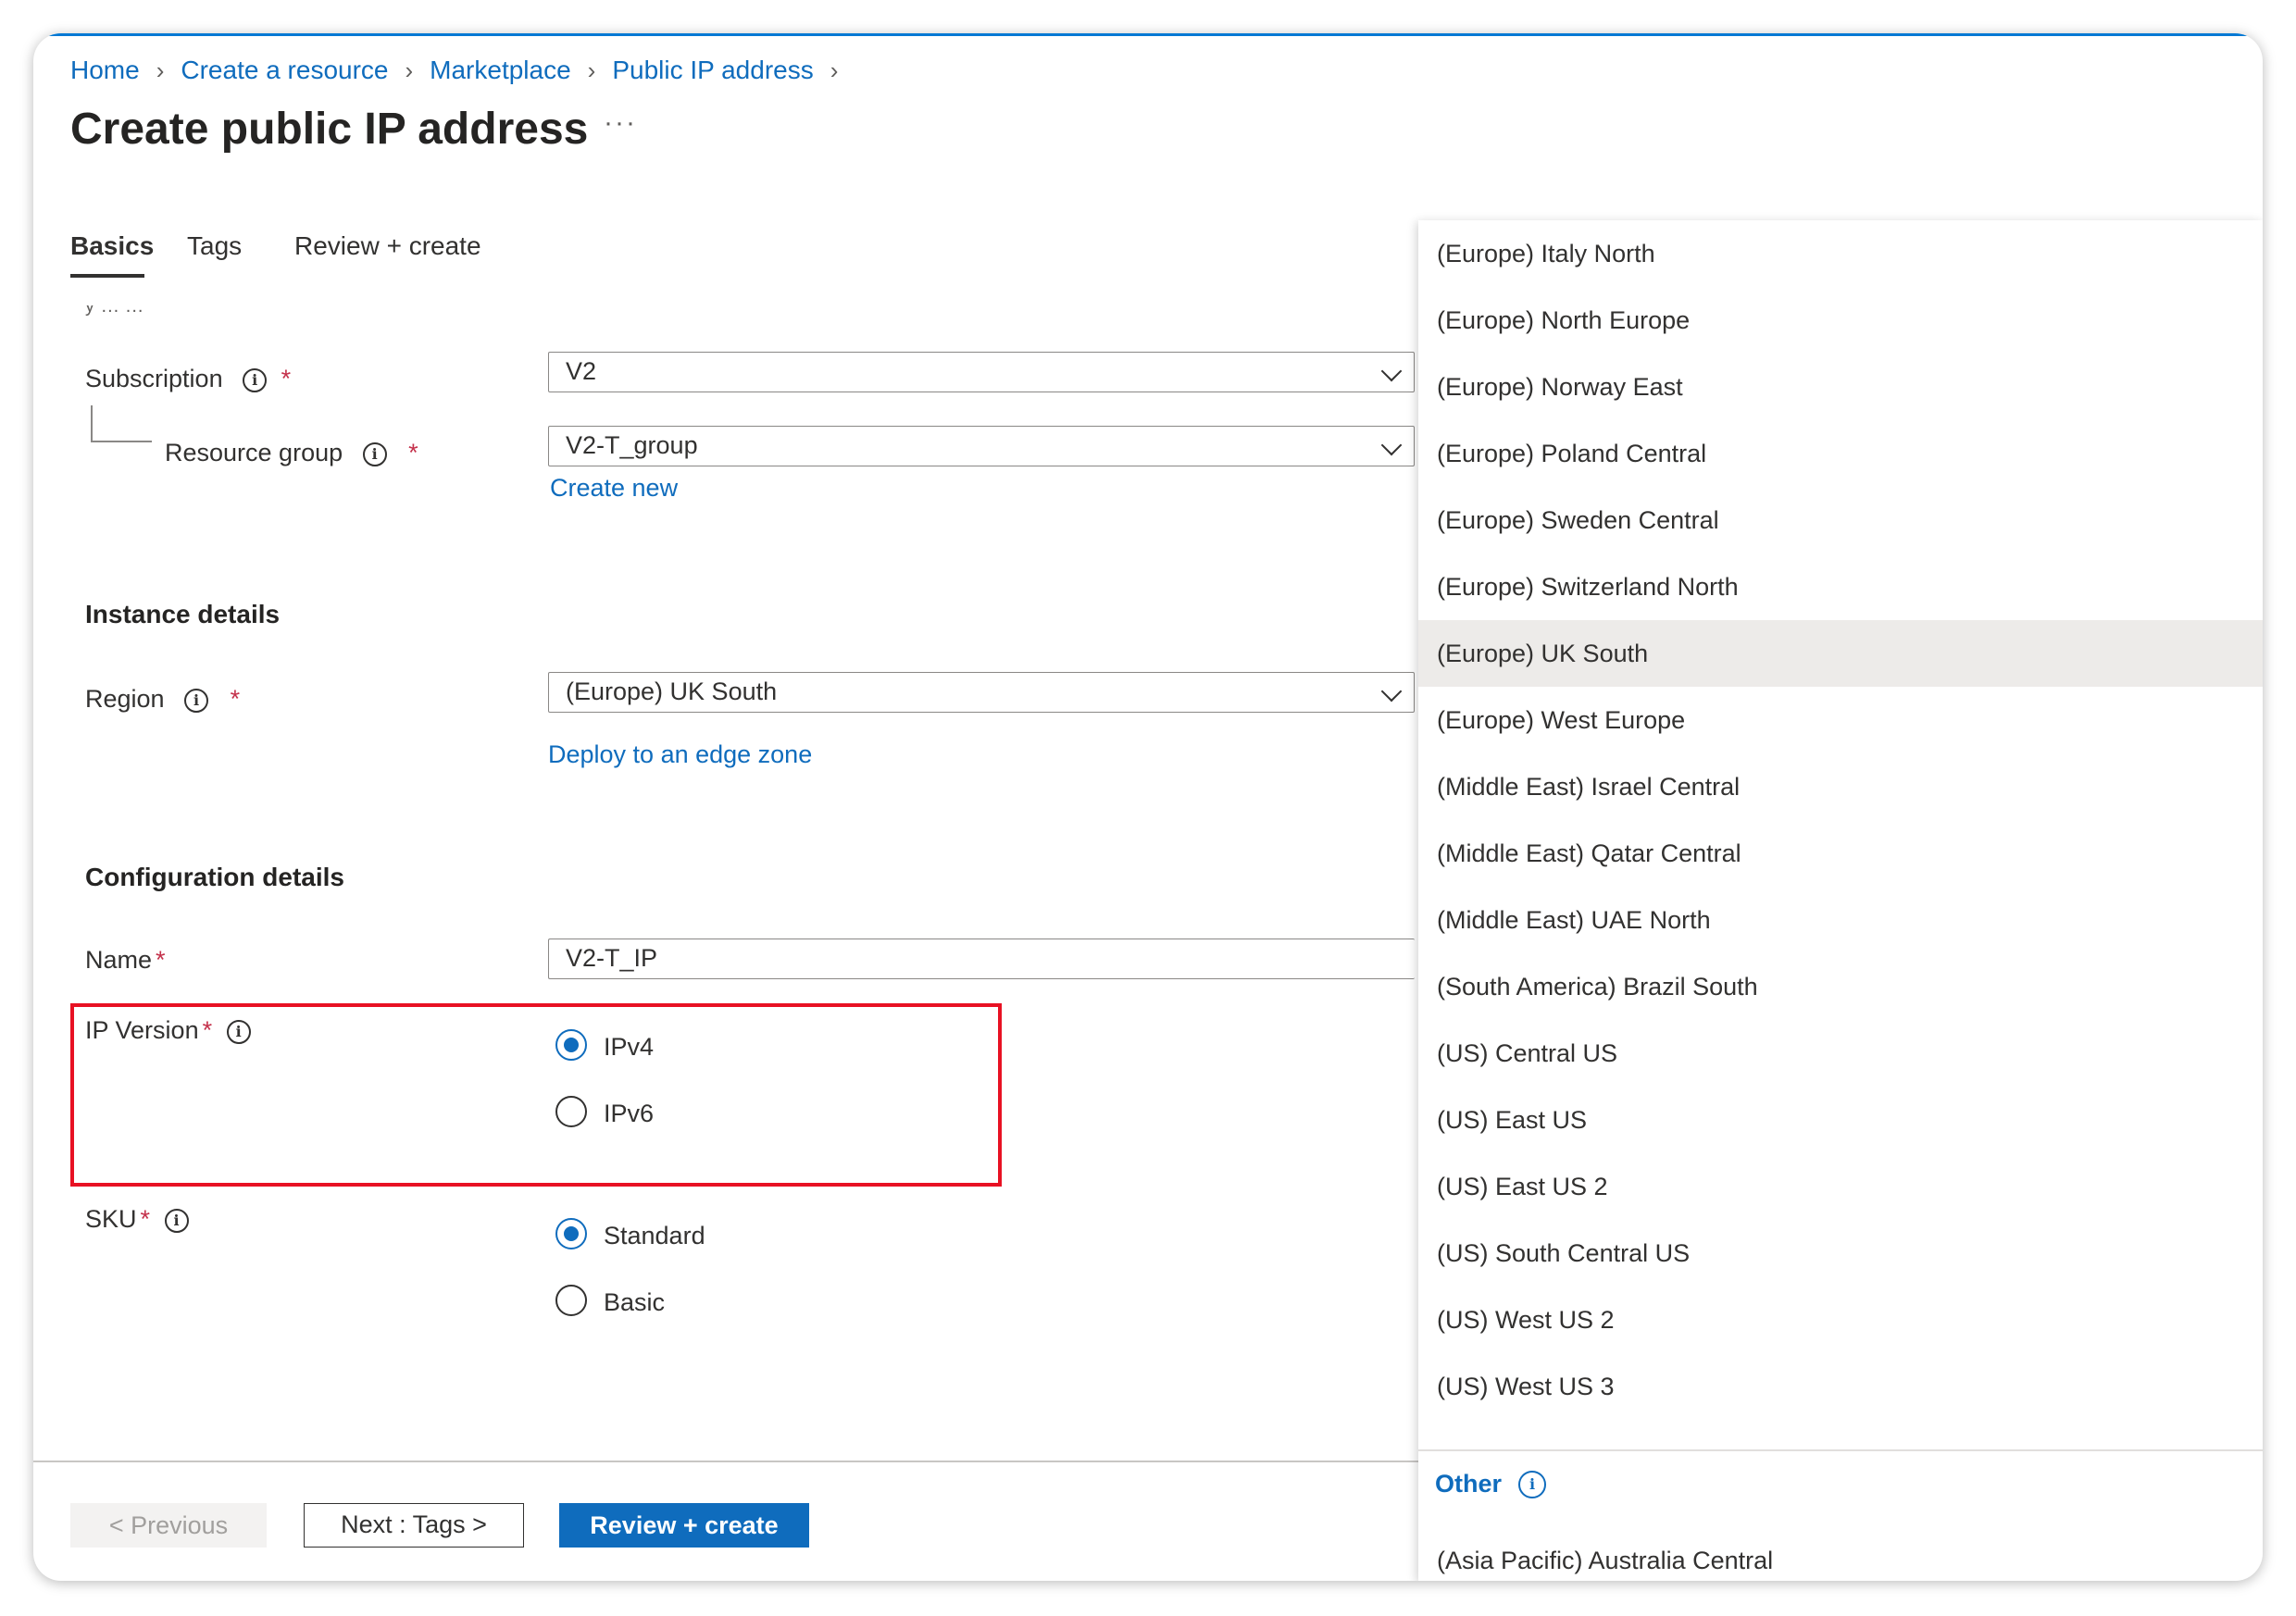 The width and height of the screenshot is (2296, 1616). I want to click on sku-basic-radio, so click(571, 1300).